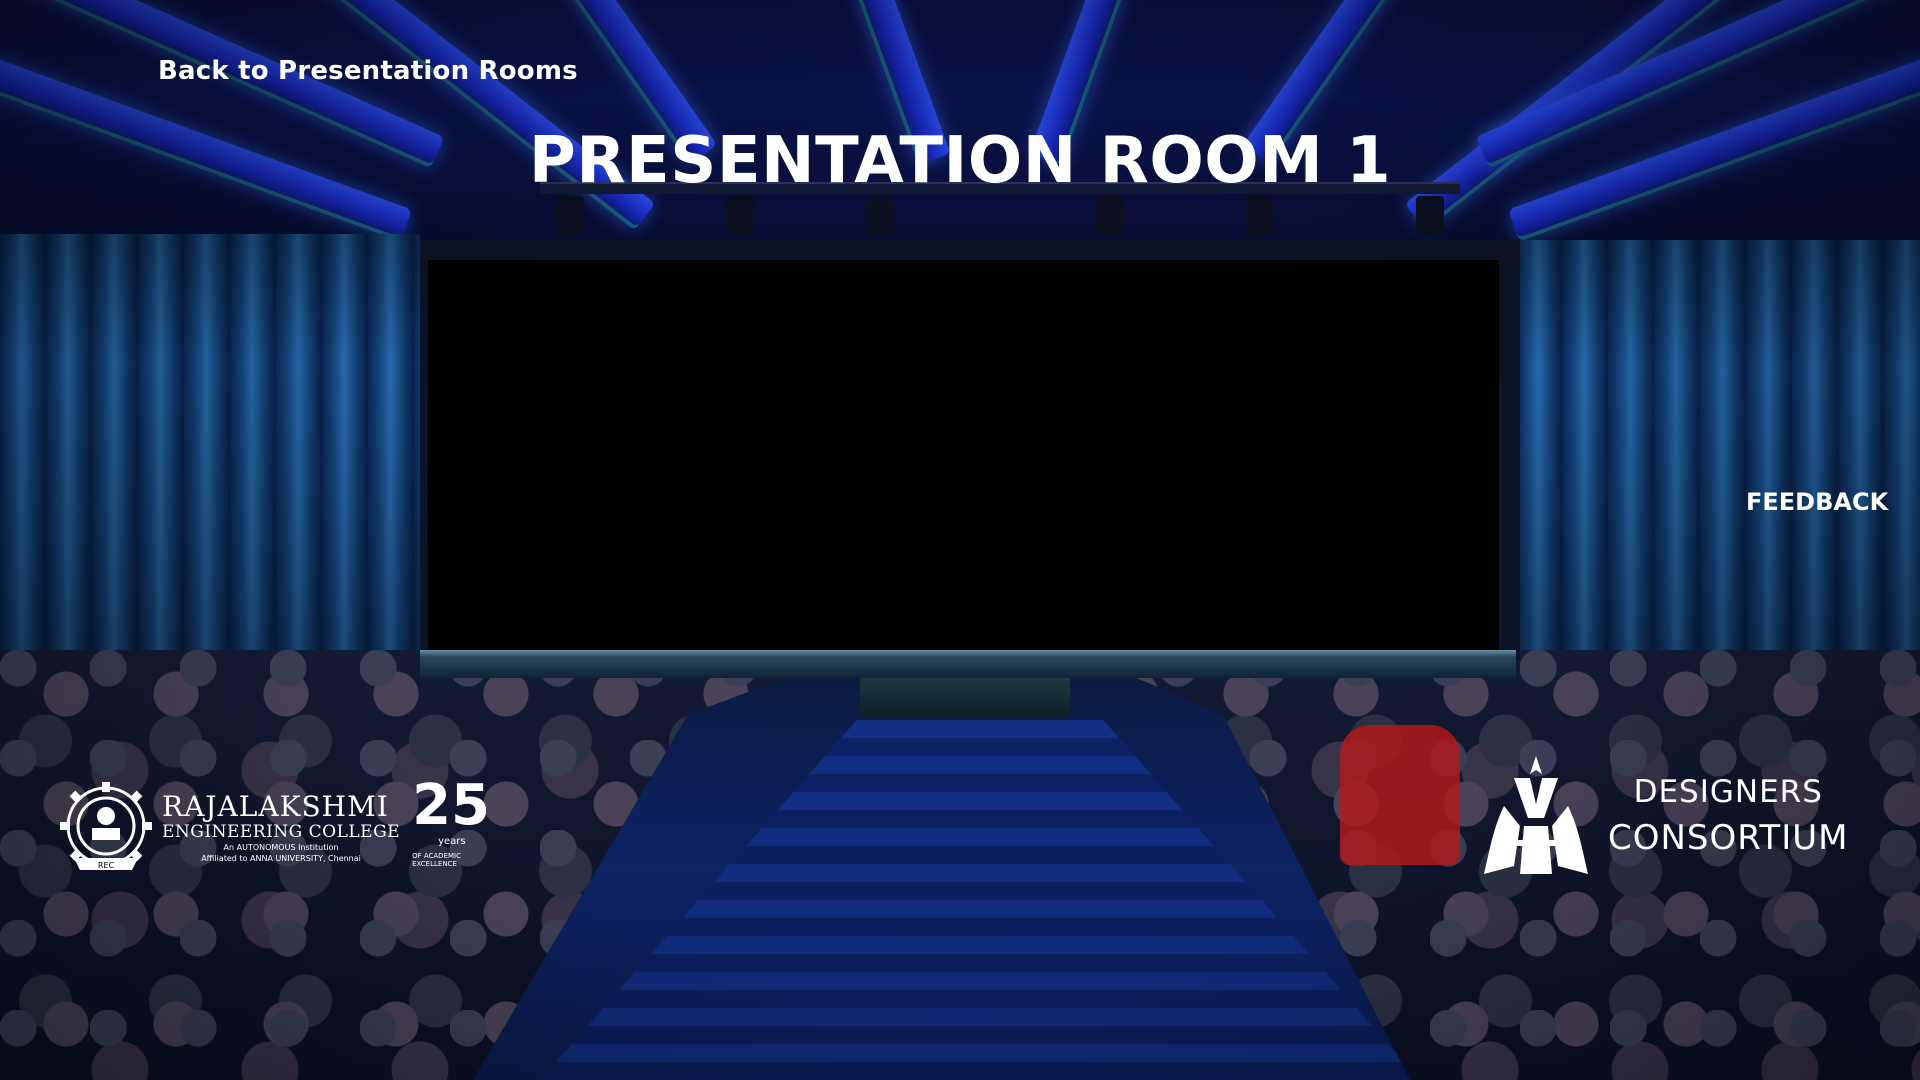 Image resolution: width=1920 pixels, height=1080 pixels. I want to click on college-seal-text: REC, so click(106, 865).